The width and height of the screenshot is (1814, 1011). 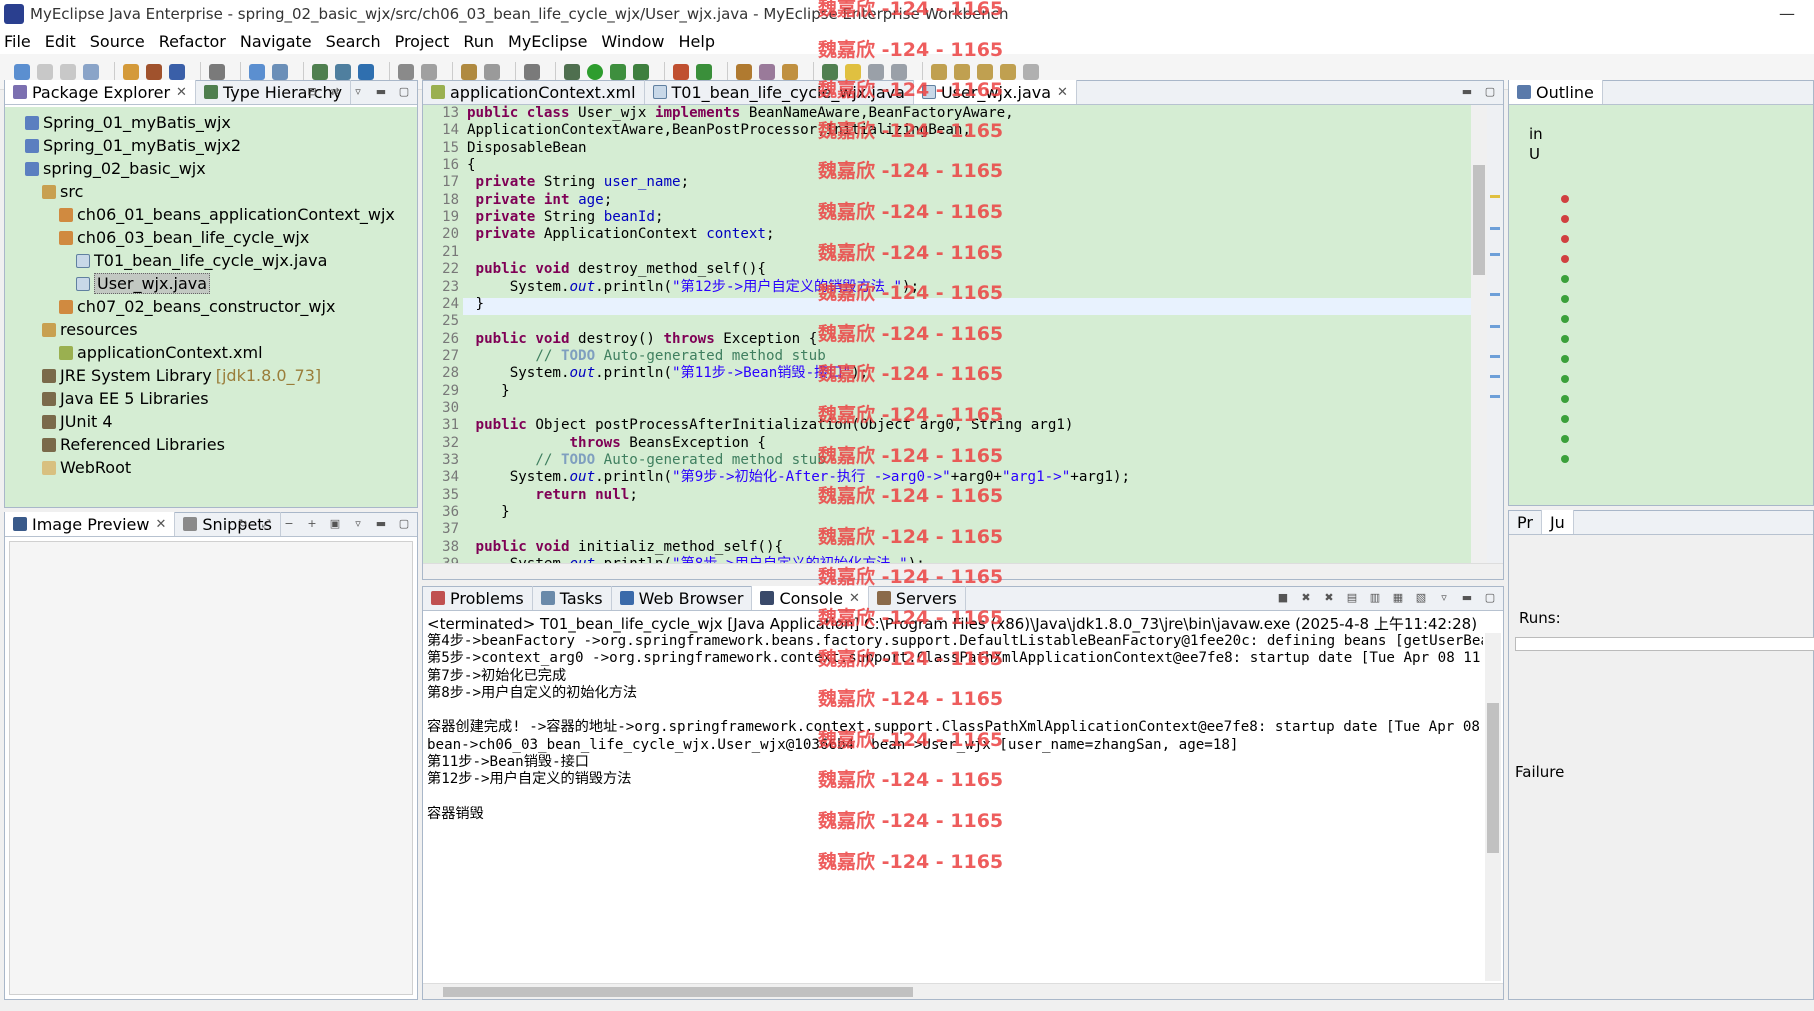 What do you see at coordinates (853, 71) in the screenshot?
I see `mark-occurrences-icon` at bounding box center [853, 71].